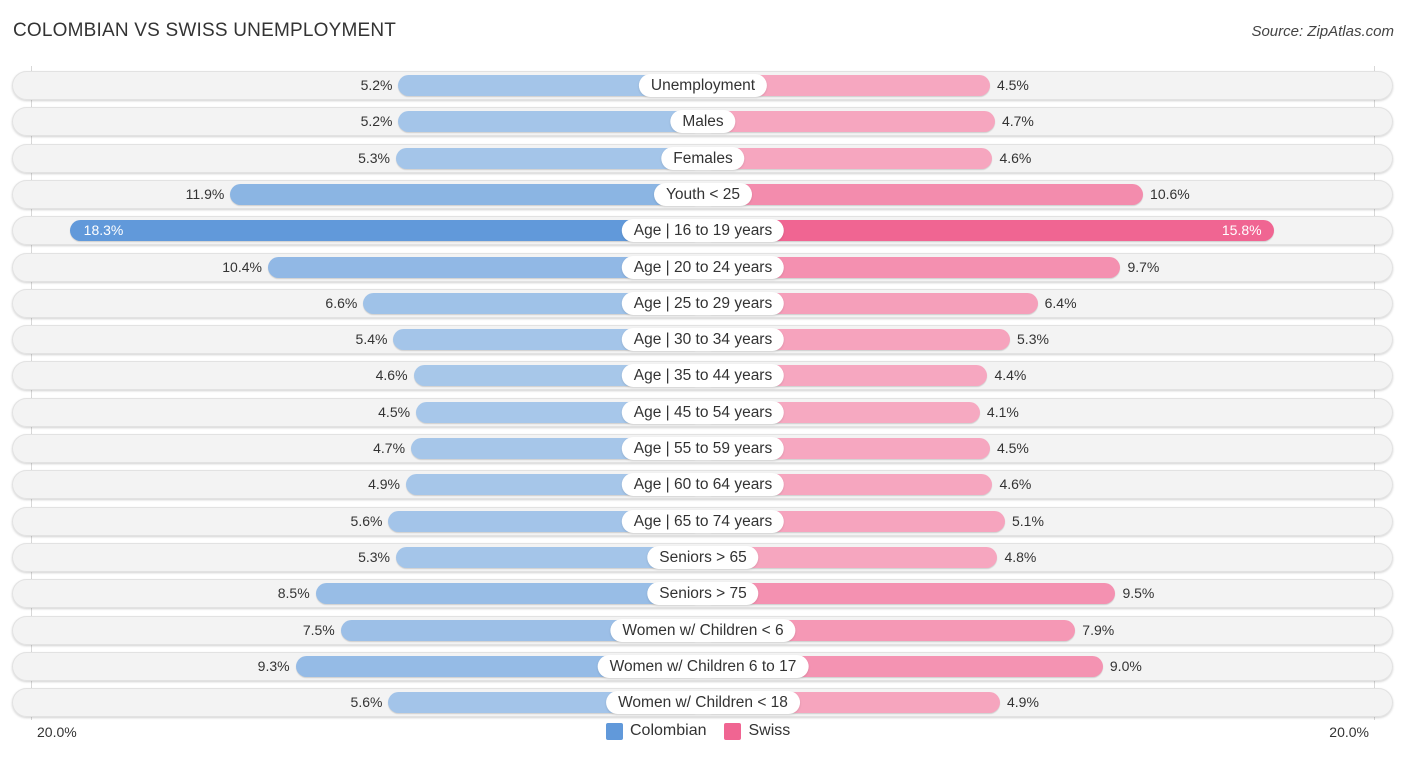 The height and width of the screenshot is (757, 1406). Describe the element at coordinates (293, 593) in the screenshot. I see `value-label-colombian: 8.5%` at that location.